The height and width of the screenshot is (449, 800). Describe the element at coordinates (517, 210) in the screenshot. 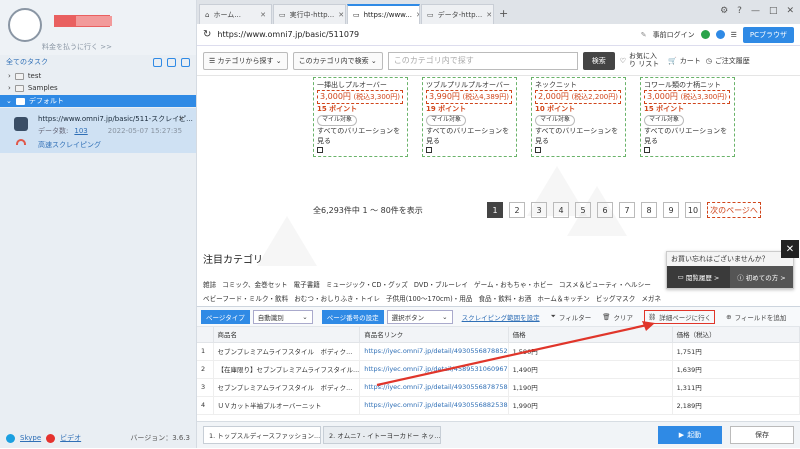

I see `page-button: 2` at that location.